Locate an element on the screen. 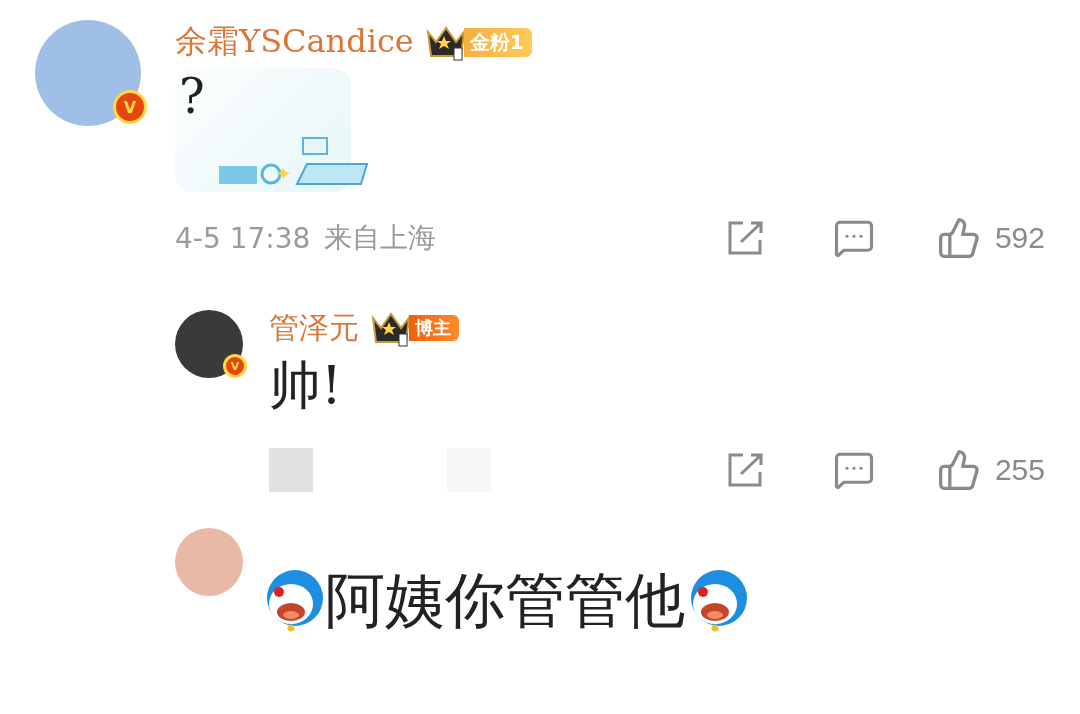 This screenshot has height=714, width=1080. username: 余霜YSCandice is located at coordinates (294, 42).